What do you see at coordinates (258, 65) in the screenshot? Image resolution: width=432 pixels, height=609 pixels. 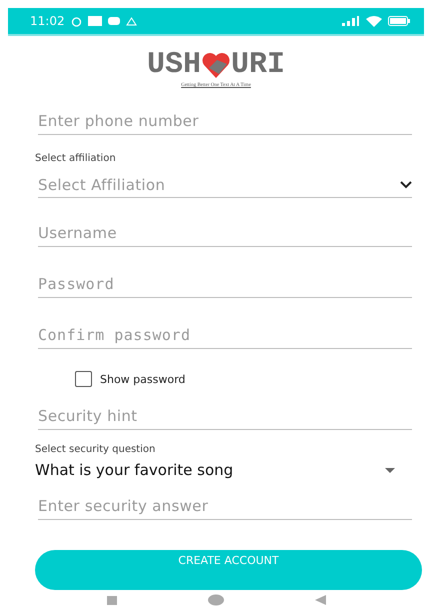 I see `logo-text: URI` at bounding box center [258, 65].